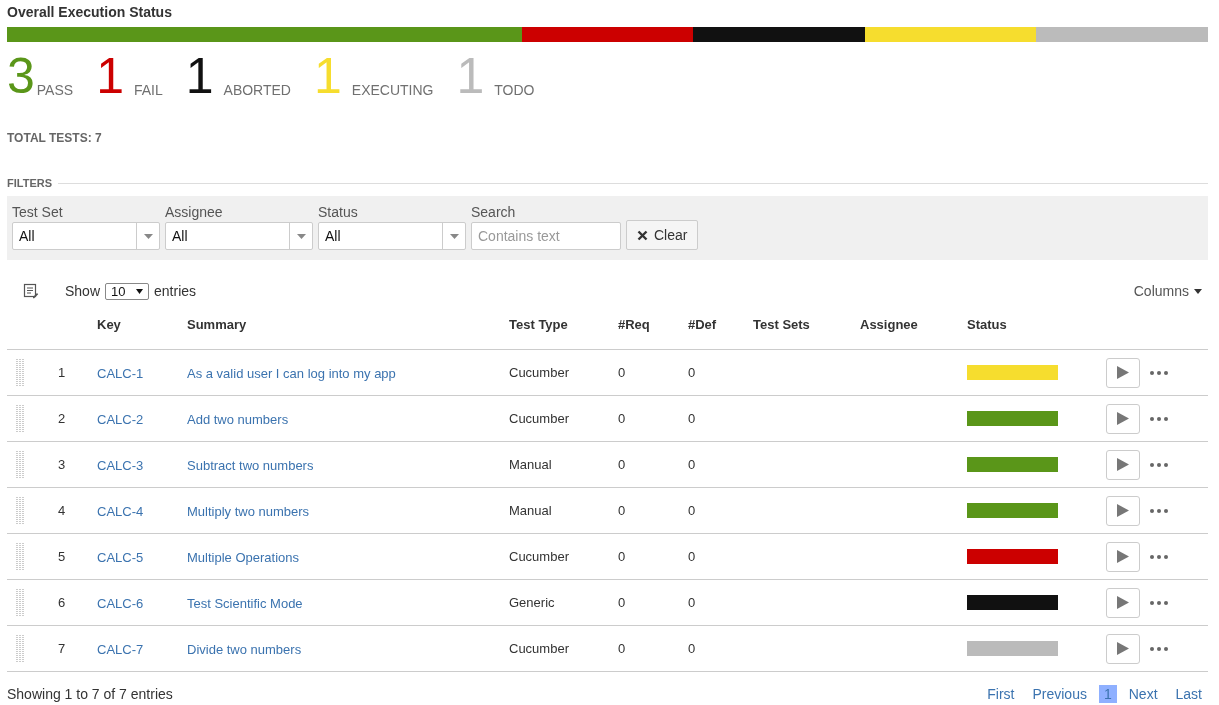  I want to click on filter-label: Assignee, so click(194, 213).